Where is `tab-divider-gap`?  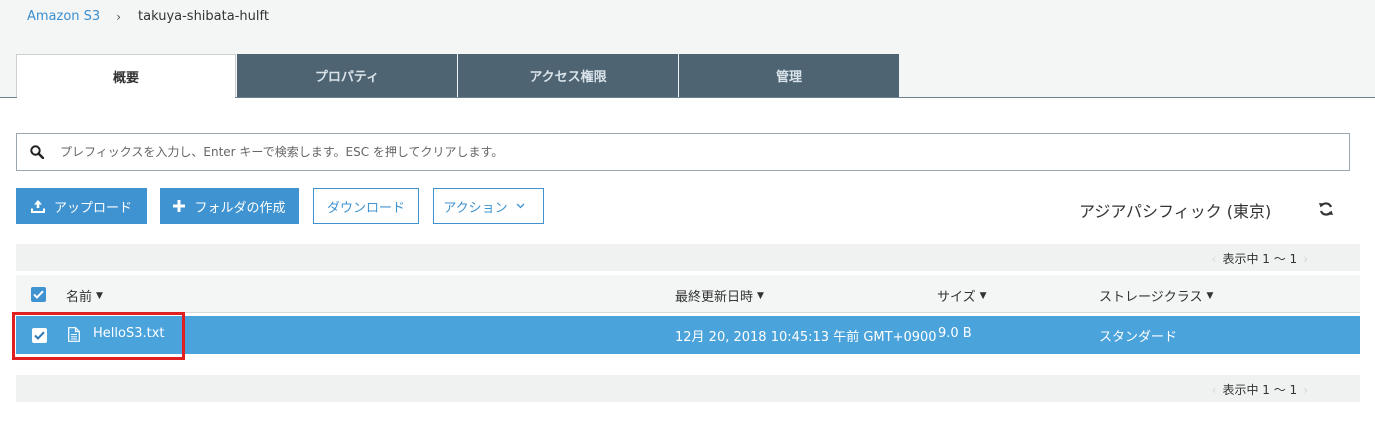 tab-divider-gap is located at coordinates (126, 97).